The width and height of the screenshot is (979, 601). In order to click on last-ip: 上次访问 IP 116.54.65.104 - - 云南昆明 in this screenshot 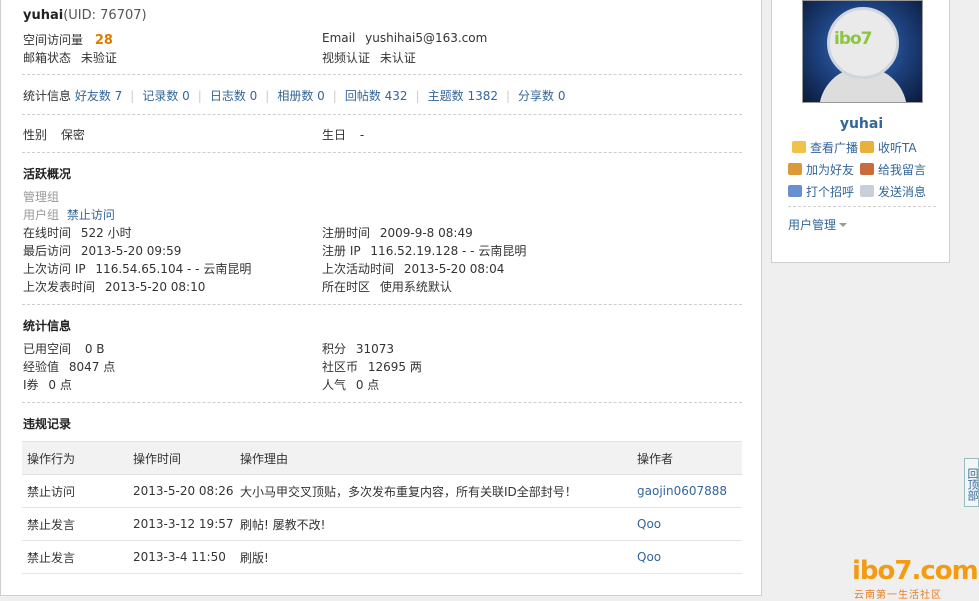, I will do `click(137, 268)`.